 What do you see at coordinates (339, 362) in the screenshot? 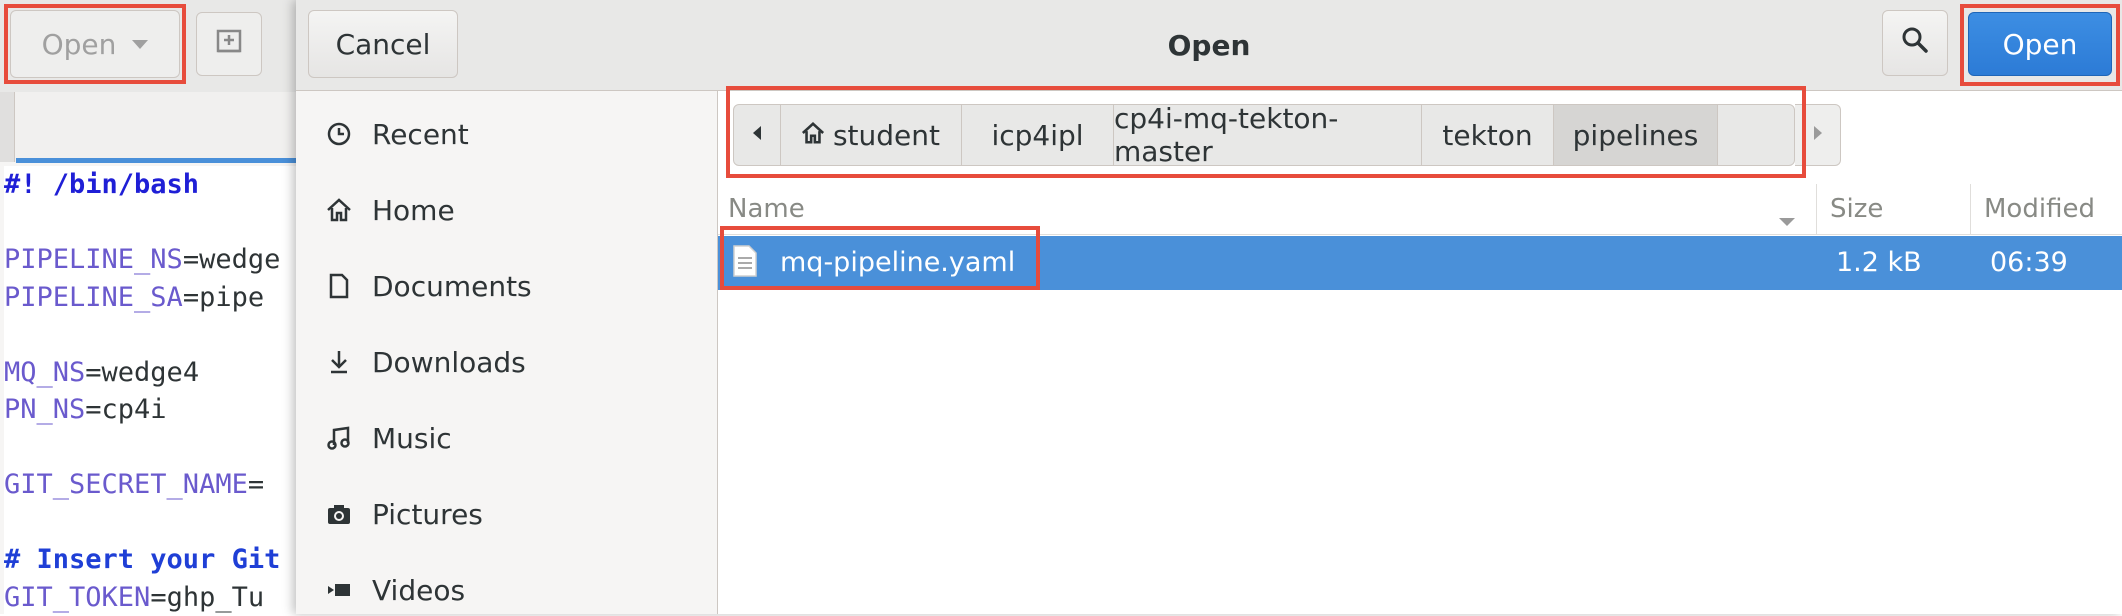
I see `download-icon` at bounding box center [339, 362].